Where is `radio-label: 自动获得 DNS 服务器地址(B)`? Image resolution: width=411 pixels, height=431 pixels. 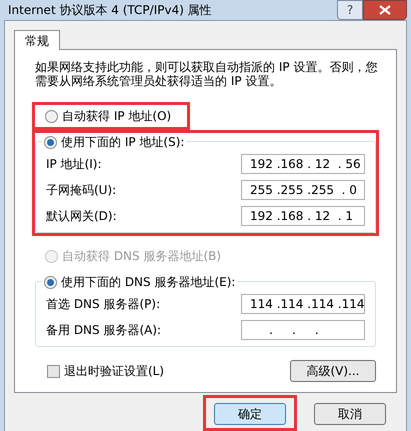
radio-label: 自动获得 DNS 服务器地址(B) is located at coordinates (142, 256).